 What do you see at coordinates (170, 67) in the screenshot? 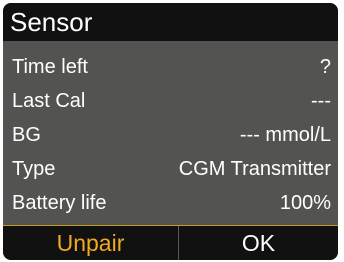
I see `row-time-left: Time left ?` at bounding box center [170, 67].